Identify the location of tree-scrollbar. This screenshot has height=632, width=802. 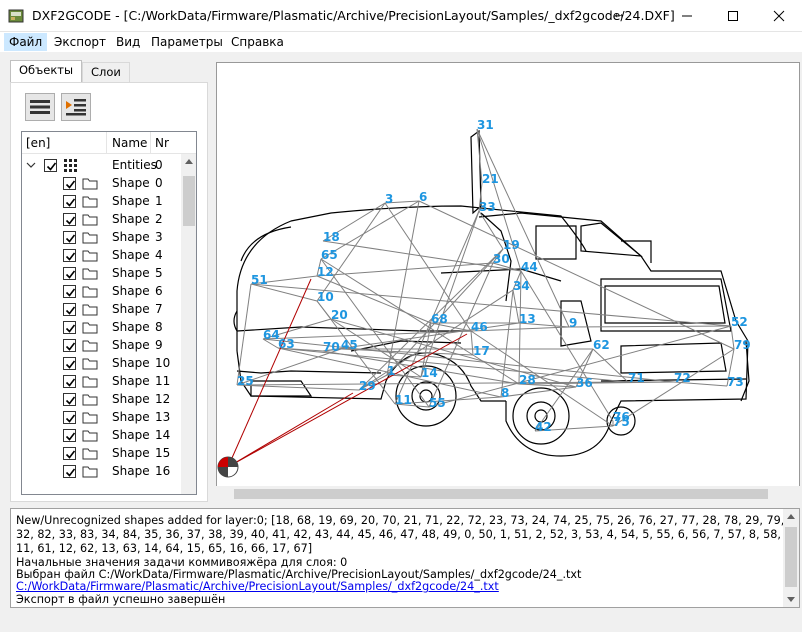
(188, 324).